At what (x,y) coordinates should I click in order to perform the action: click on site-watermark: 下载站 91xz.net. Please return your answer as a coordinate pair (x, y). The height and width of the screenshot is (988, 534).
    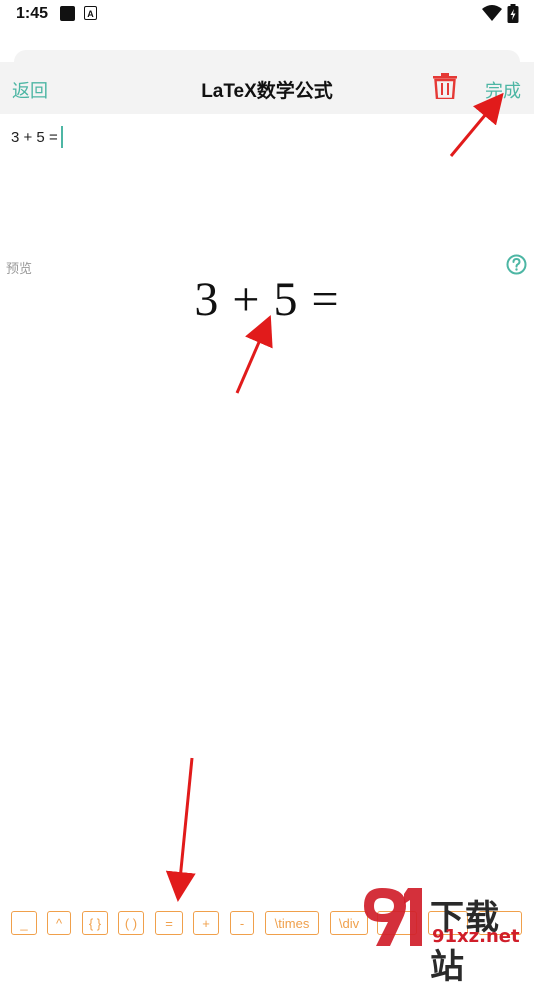
    Looking at the image, I should click on (448, 935).